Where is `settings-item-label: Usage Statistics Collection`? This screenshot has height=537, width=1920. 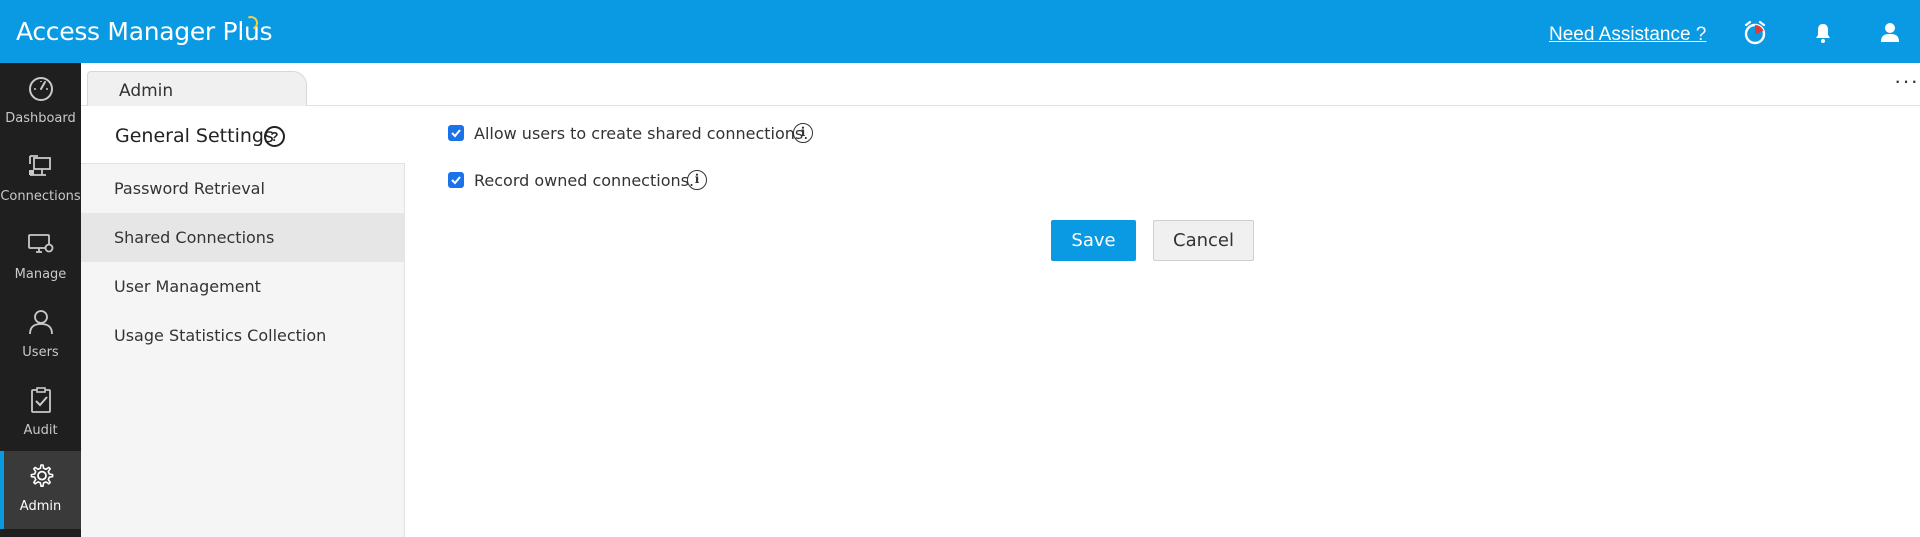
settings-item-label: Usage Statistics Collection is located at coordinates (220, 335).